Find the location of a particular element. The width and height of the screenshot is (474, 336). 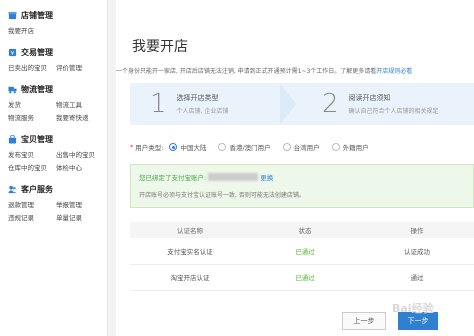

step-subtitle: 个人店铺, 企业店铺 is located at coordinates (202, 111).